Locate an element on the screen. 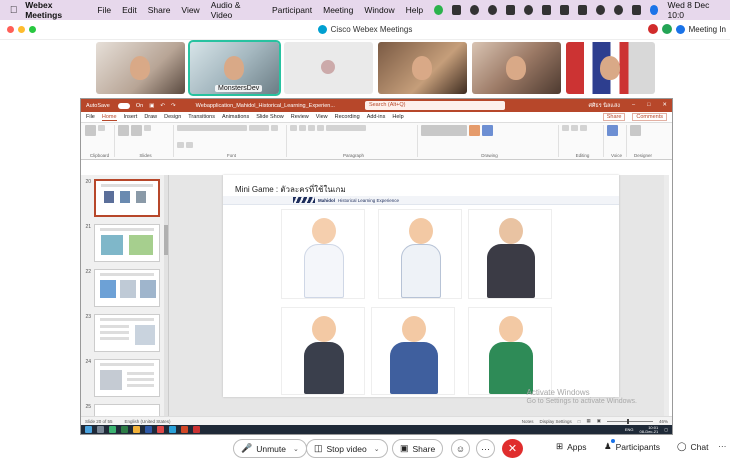  tab-file: File is located at coordinates (90, 117).